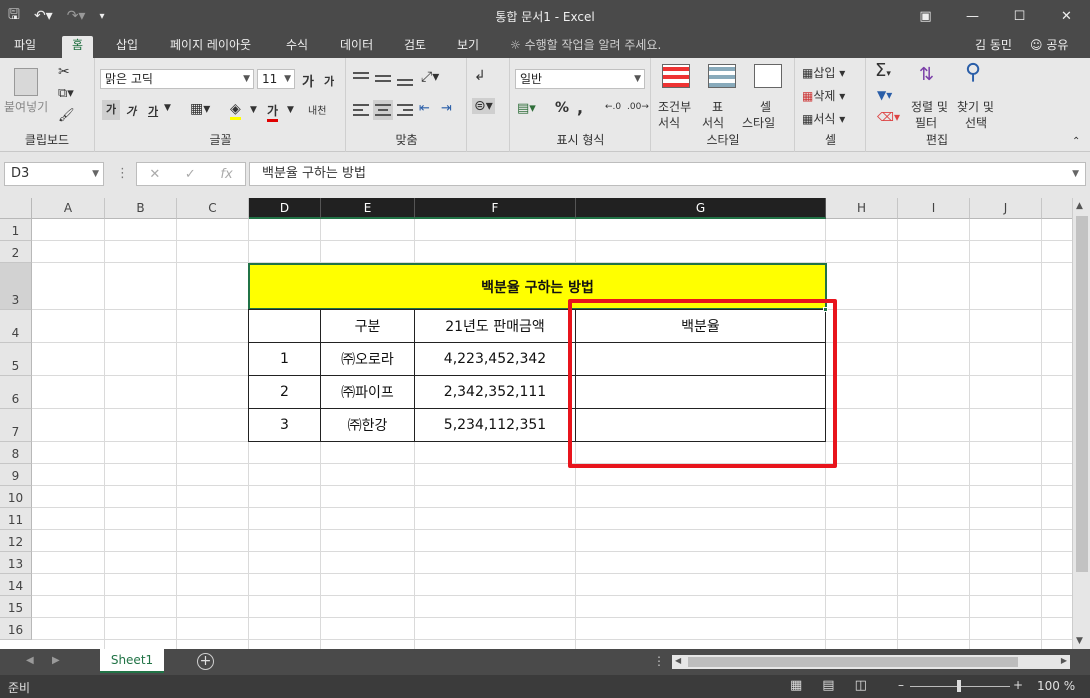 The width and height of the screenshot is (1090, 698). I want to click on sort-filter-icon: ⇅, so click(926, 74).